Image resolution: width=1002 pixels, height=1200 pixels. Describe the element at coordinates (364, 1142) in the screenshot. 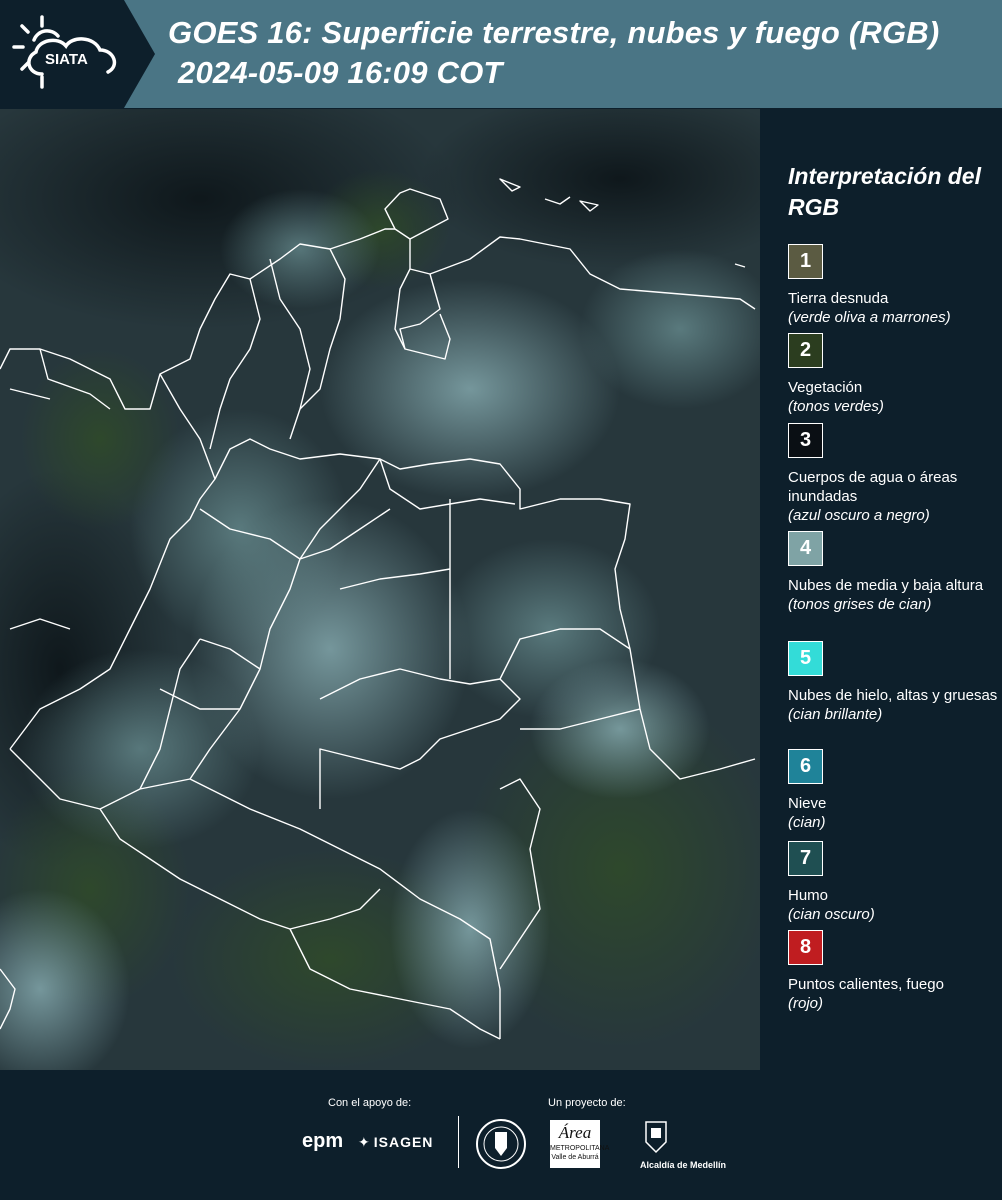

I see `isagen-mark-icon: ✦` at that location.